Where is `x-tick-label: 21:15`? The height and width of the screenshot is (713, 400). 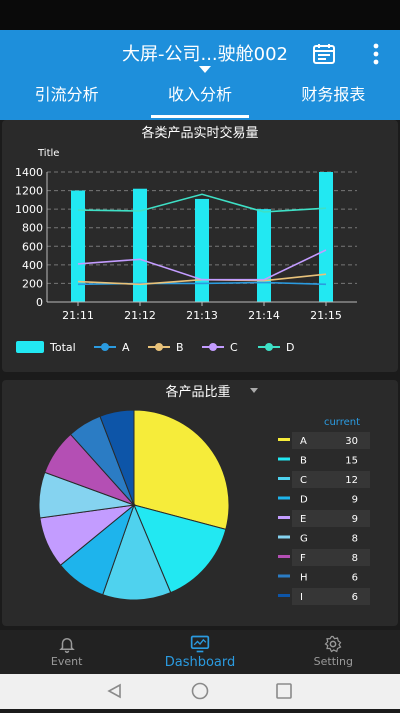 x-tick-label: 21:15 is located at coordinates (326, 315).